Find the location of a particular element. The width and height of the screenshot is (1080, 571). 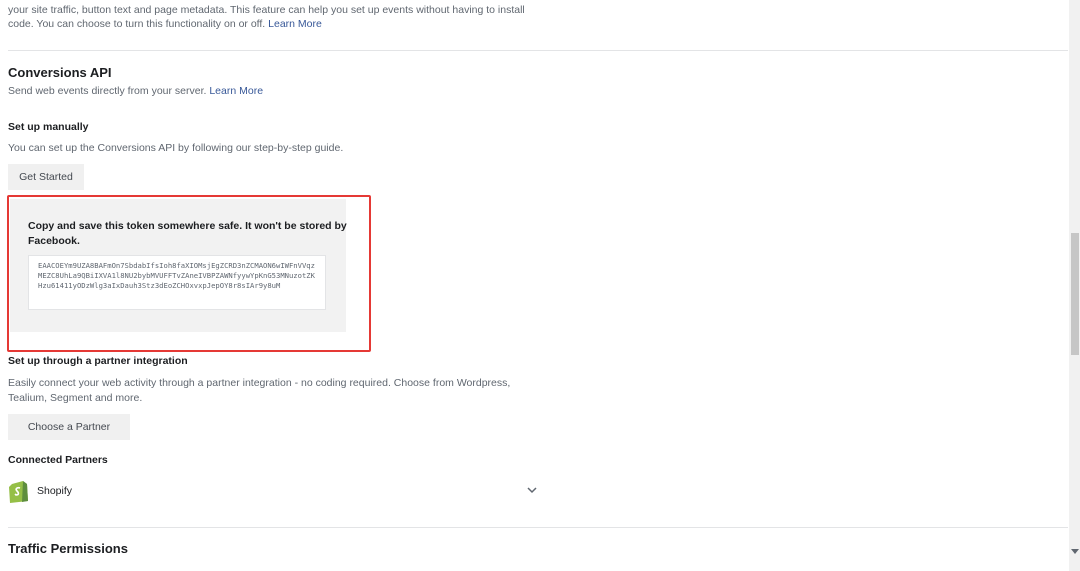

partner-desc-line2: Tealium, Segment and more. is located at coordinates (75, 398).